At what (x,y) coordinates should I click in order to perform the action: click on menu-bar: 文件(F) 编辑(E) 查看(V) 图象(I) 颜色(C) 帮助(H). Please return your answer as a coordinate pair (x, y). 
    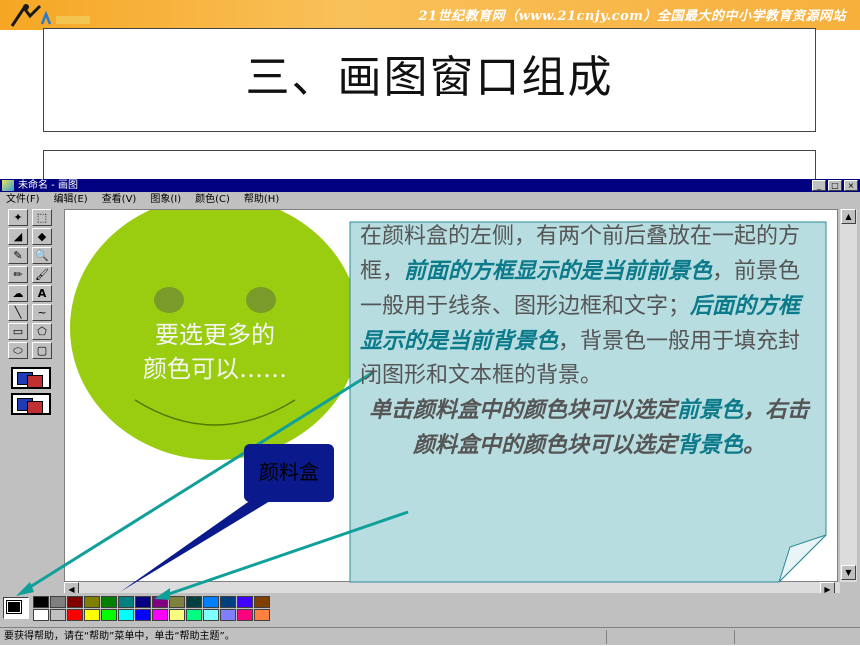
    Looking at the image, I should click on (430, 199).